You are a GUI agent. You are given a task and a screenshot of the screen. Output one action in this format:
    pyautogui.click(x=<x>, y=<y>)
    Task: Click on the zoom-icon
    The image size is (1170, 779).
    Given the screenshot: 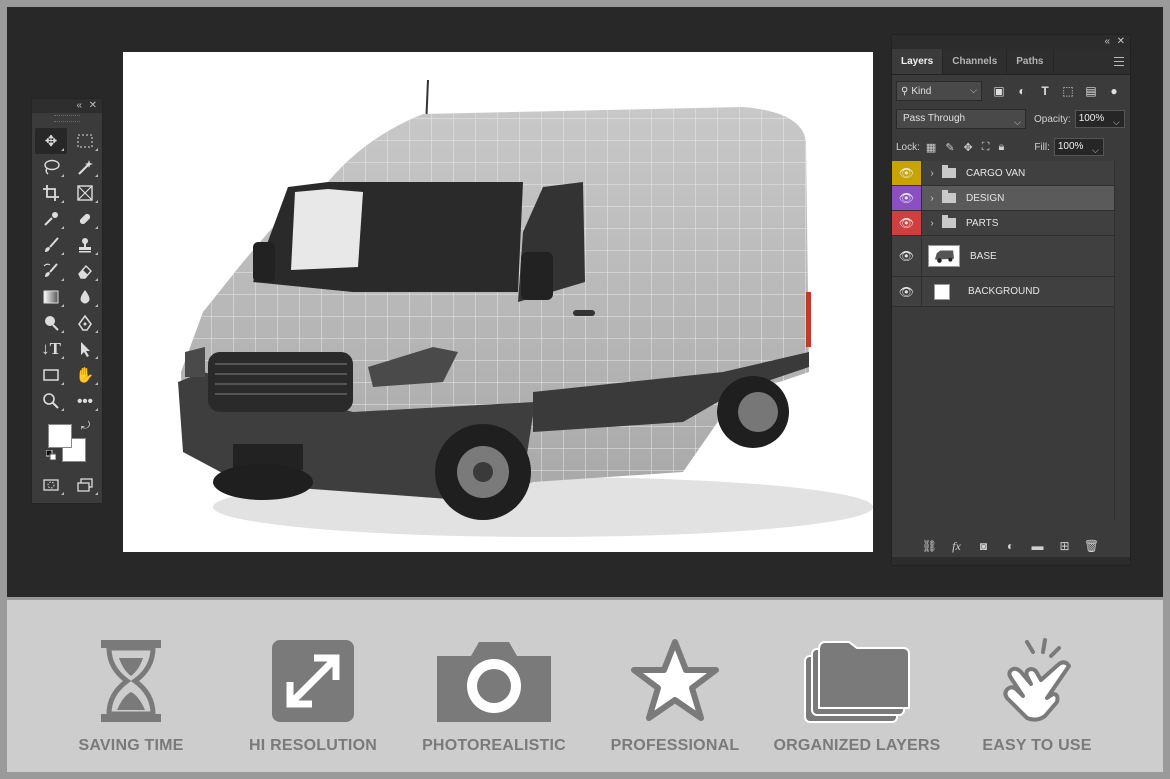 What is the action you would take?
    pyautogui.click(x=51, y=401)
    